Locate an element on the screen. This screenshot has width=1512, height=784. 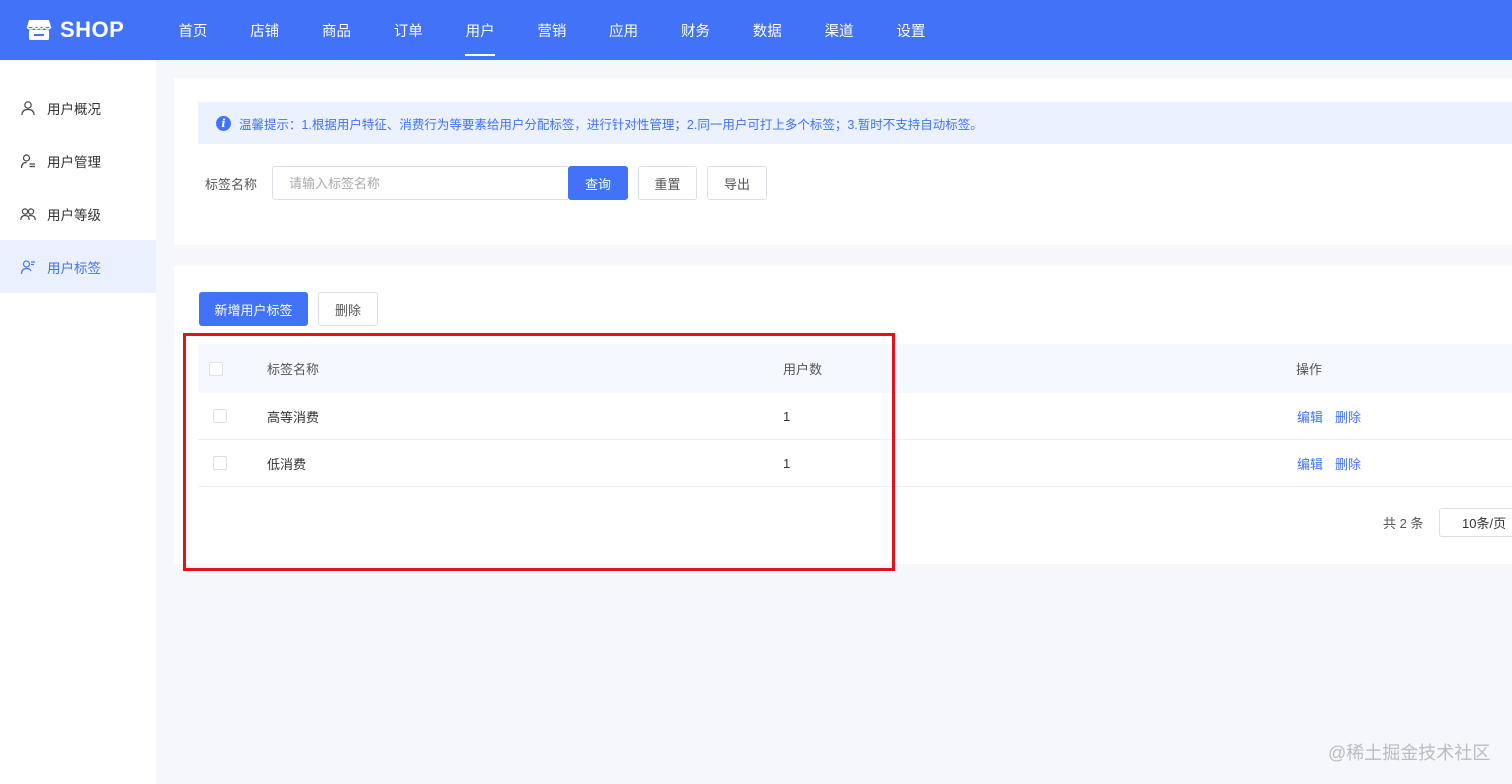
nav-item-products: 商品 is located at coordinates (337, 30).